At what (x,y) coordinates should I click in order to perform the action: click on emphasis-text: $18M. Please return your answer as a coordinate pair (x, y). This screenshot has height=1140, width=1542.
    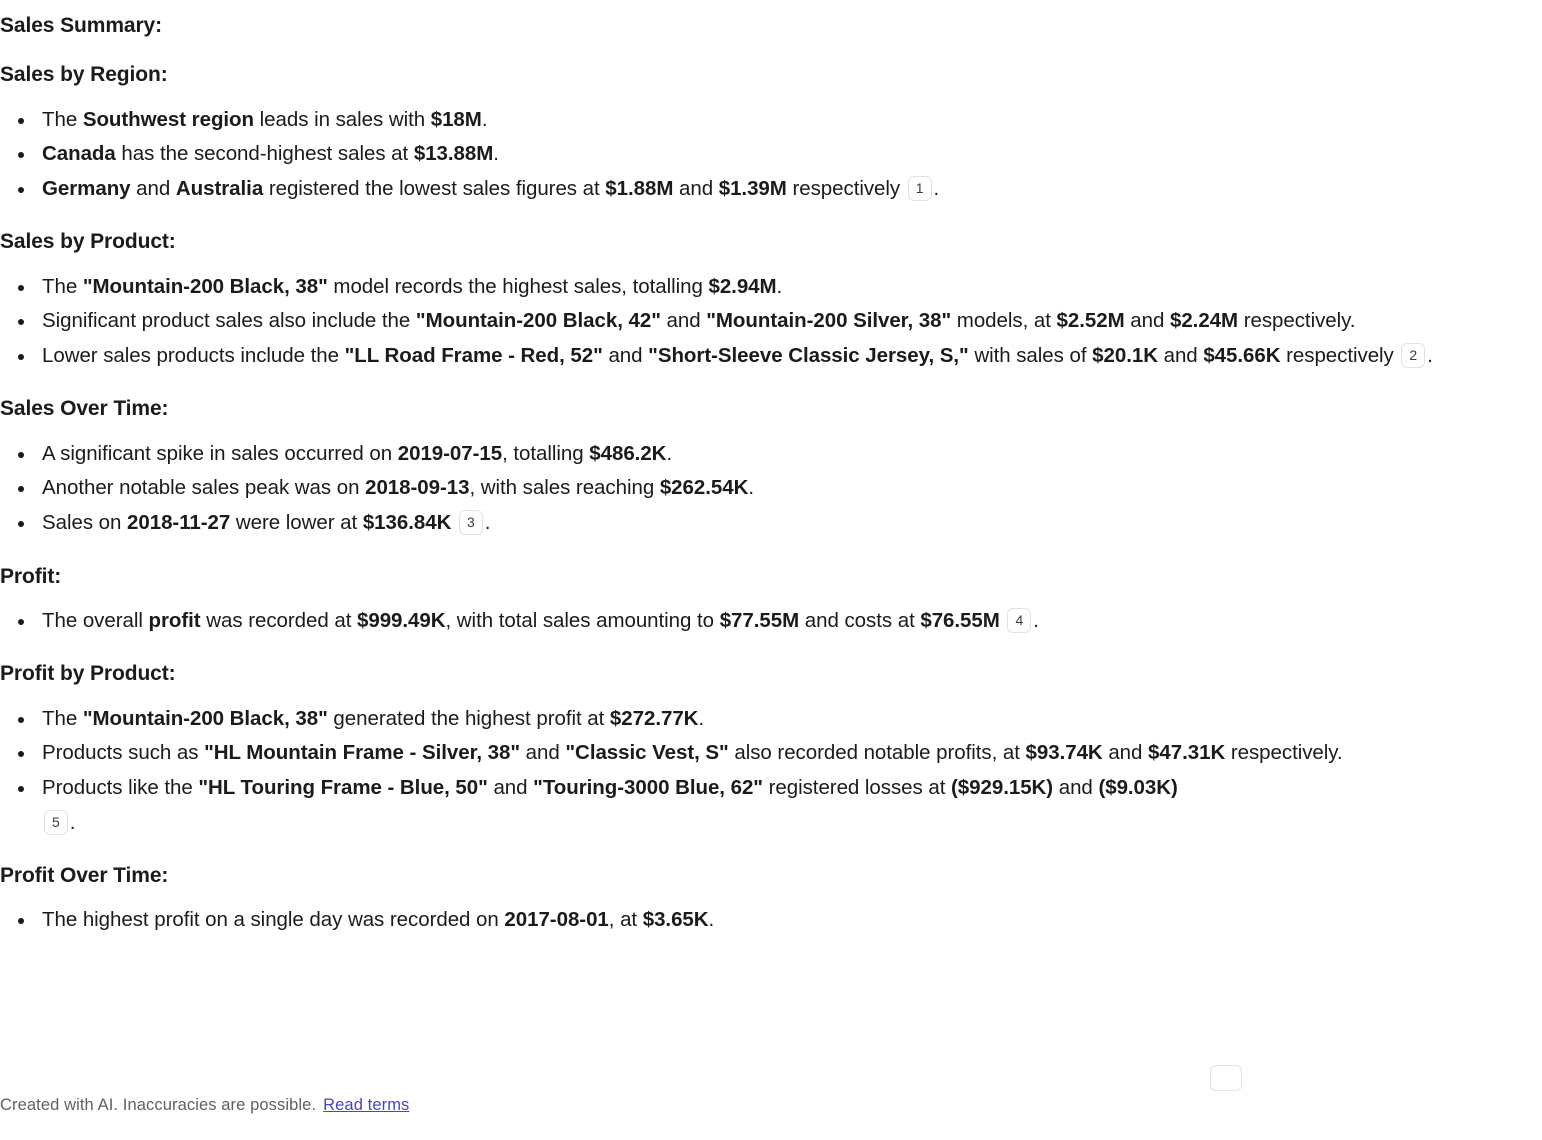
    Looking at the image, I should click on (456, 119).